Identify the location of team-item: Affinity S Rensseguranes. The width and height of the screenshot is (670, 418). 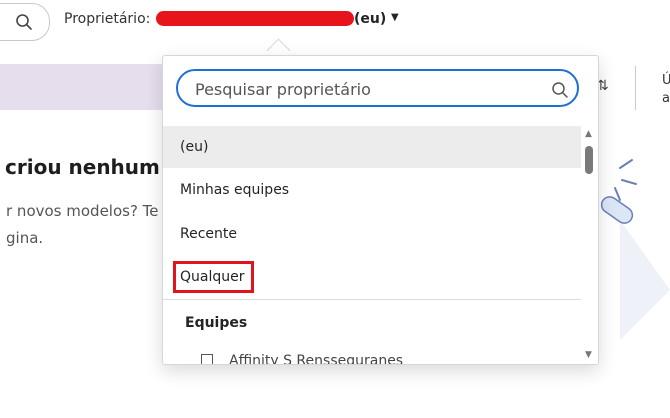
(316, 358).